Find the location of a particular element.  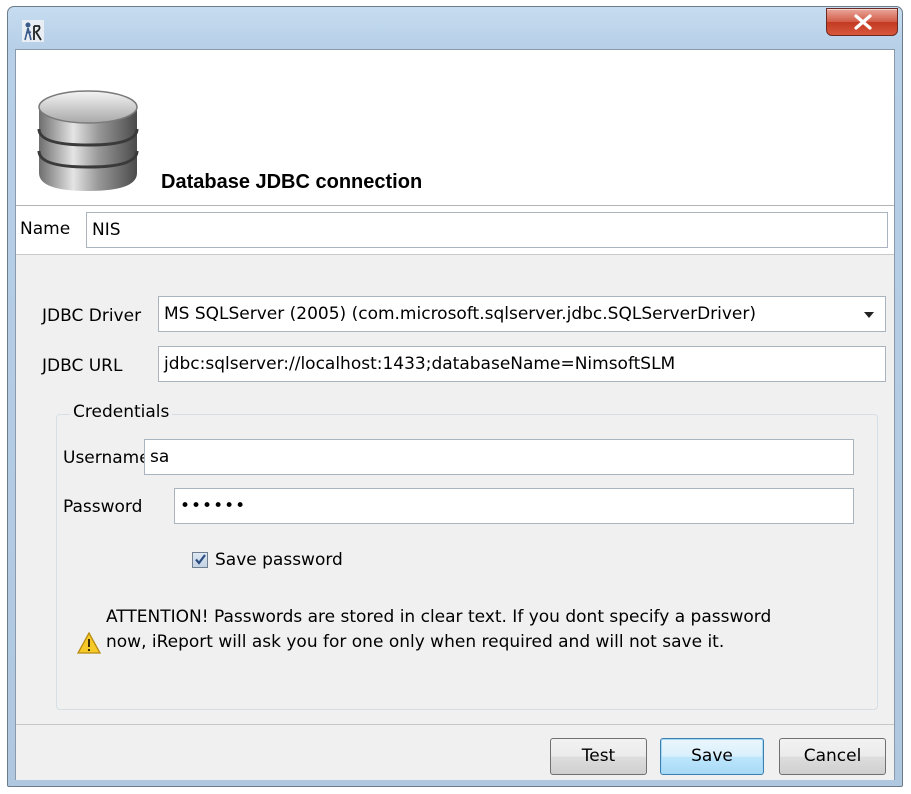

save-button: Save is located at coordinates (712, 756).